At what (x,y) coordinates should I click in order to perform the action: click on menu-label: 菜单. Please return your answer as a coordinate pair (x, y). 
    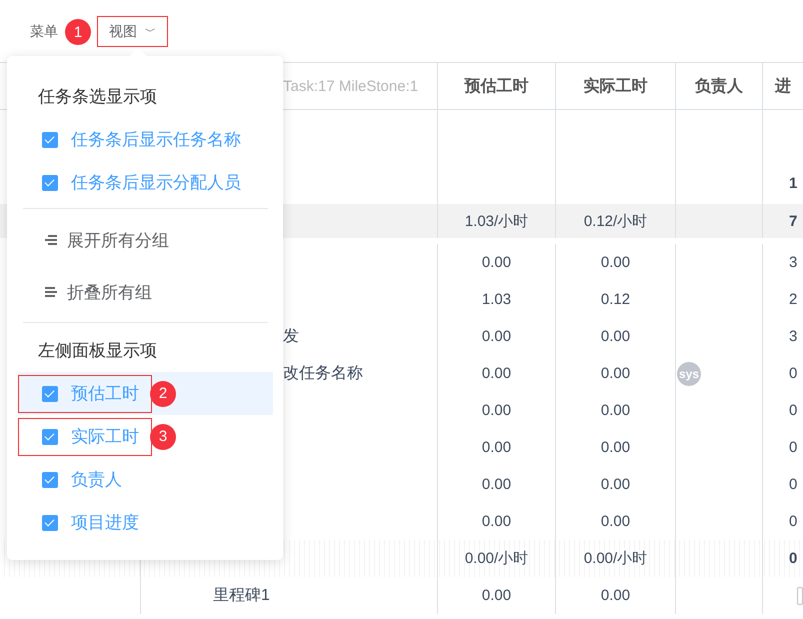
    Looking at the image, I should click on (44, 31).